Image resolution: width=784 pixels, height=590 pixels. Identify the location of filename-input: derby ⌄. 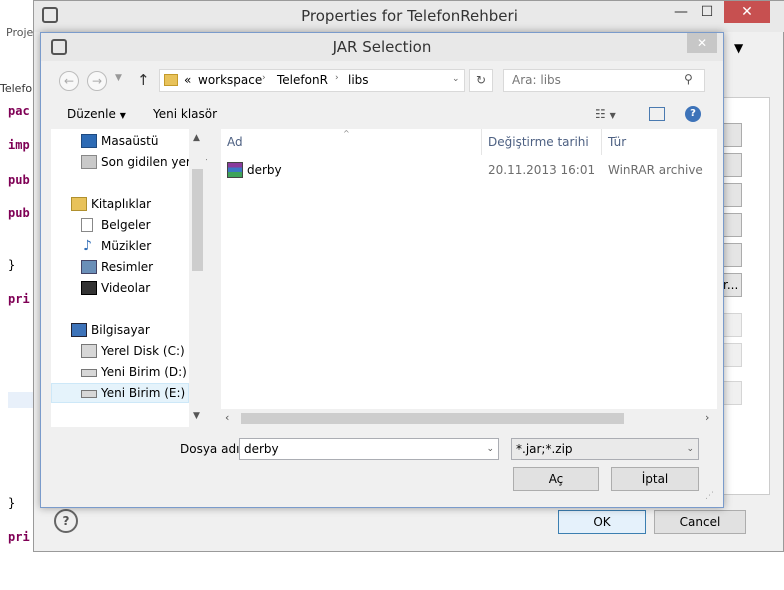
(369, 449).